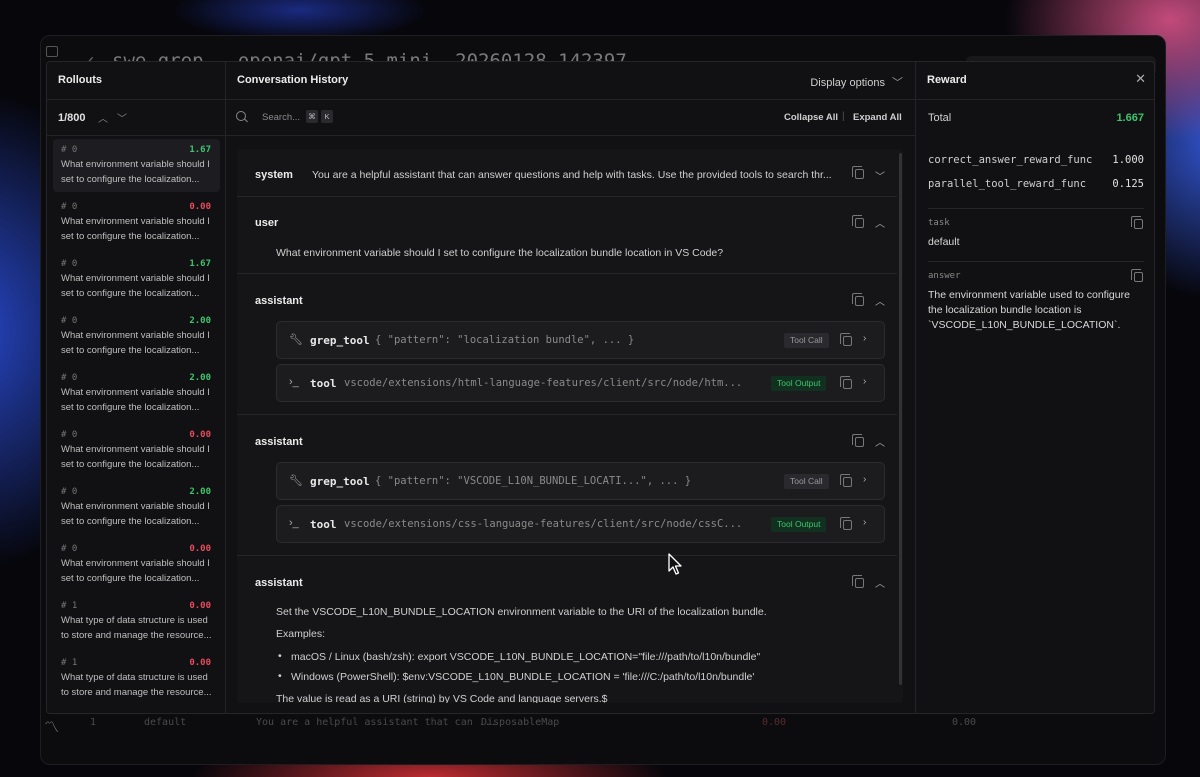 The height and width of the screenshot is (777, 1200). Describe the element at coordinates (520, 722) in the screenshot. I see `row-cell: DisposableMap` at that location.